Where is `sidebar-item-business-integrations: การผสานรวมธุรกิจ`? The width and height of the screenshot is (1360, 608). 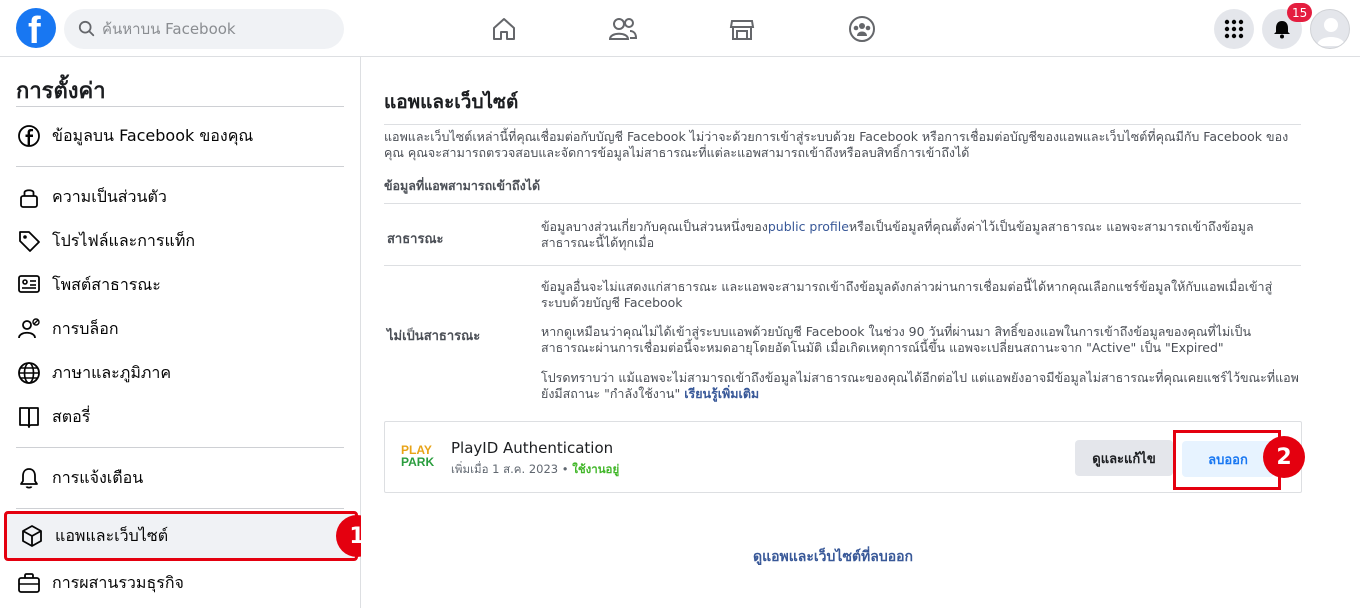
sidebar-item-business-integrations: การผสานรวมธุรกิจ is located at coordinates (181, 583).